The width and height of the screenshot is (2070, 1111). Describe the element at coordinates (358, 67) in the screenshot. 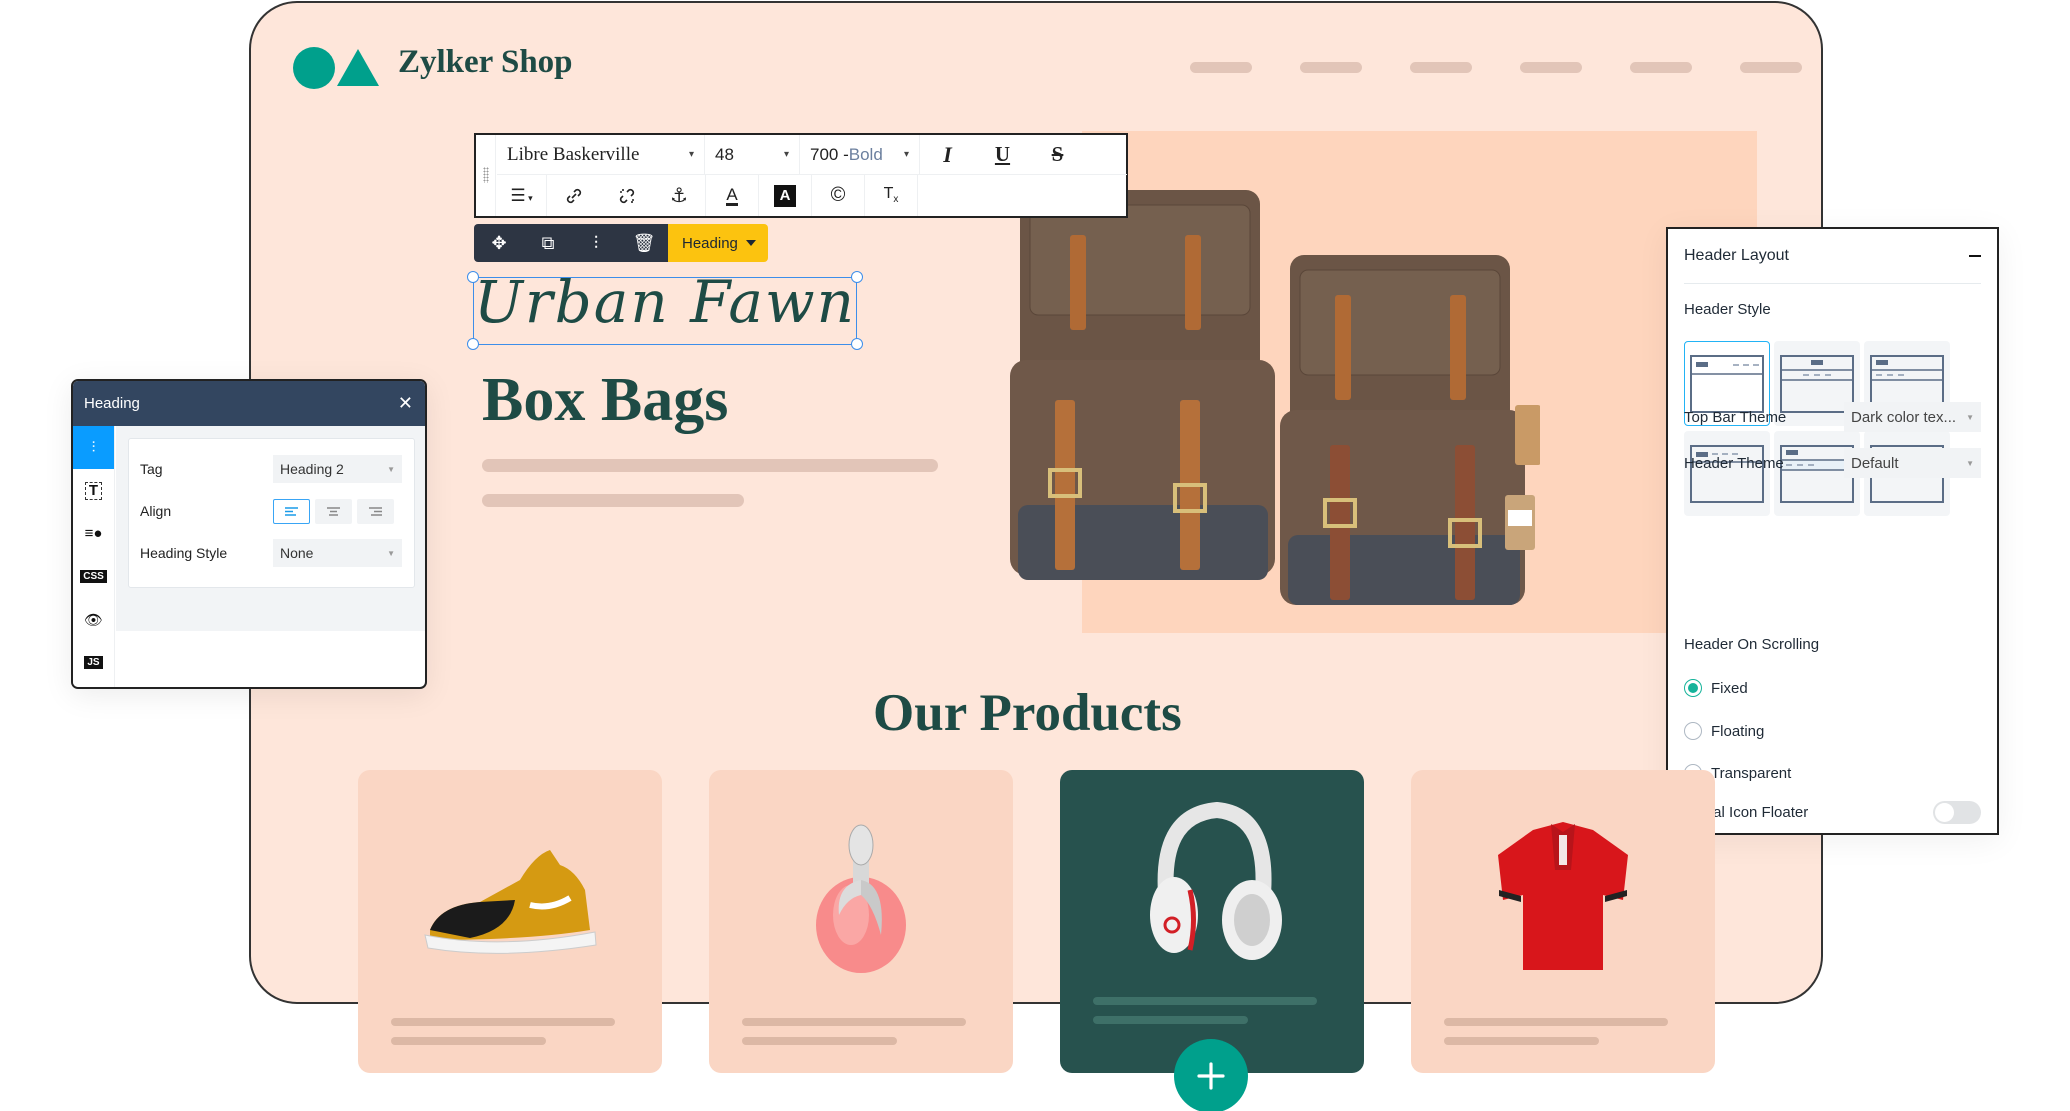

I see `logo-triangle-icon` at that location.